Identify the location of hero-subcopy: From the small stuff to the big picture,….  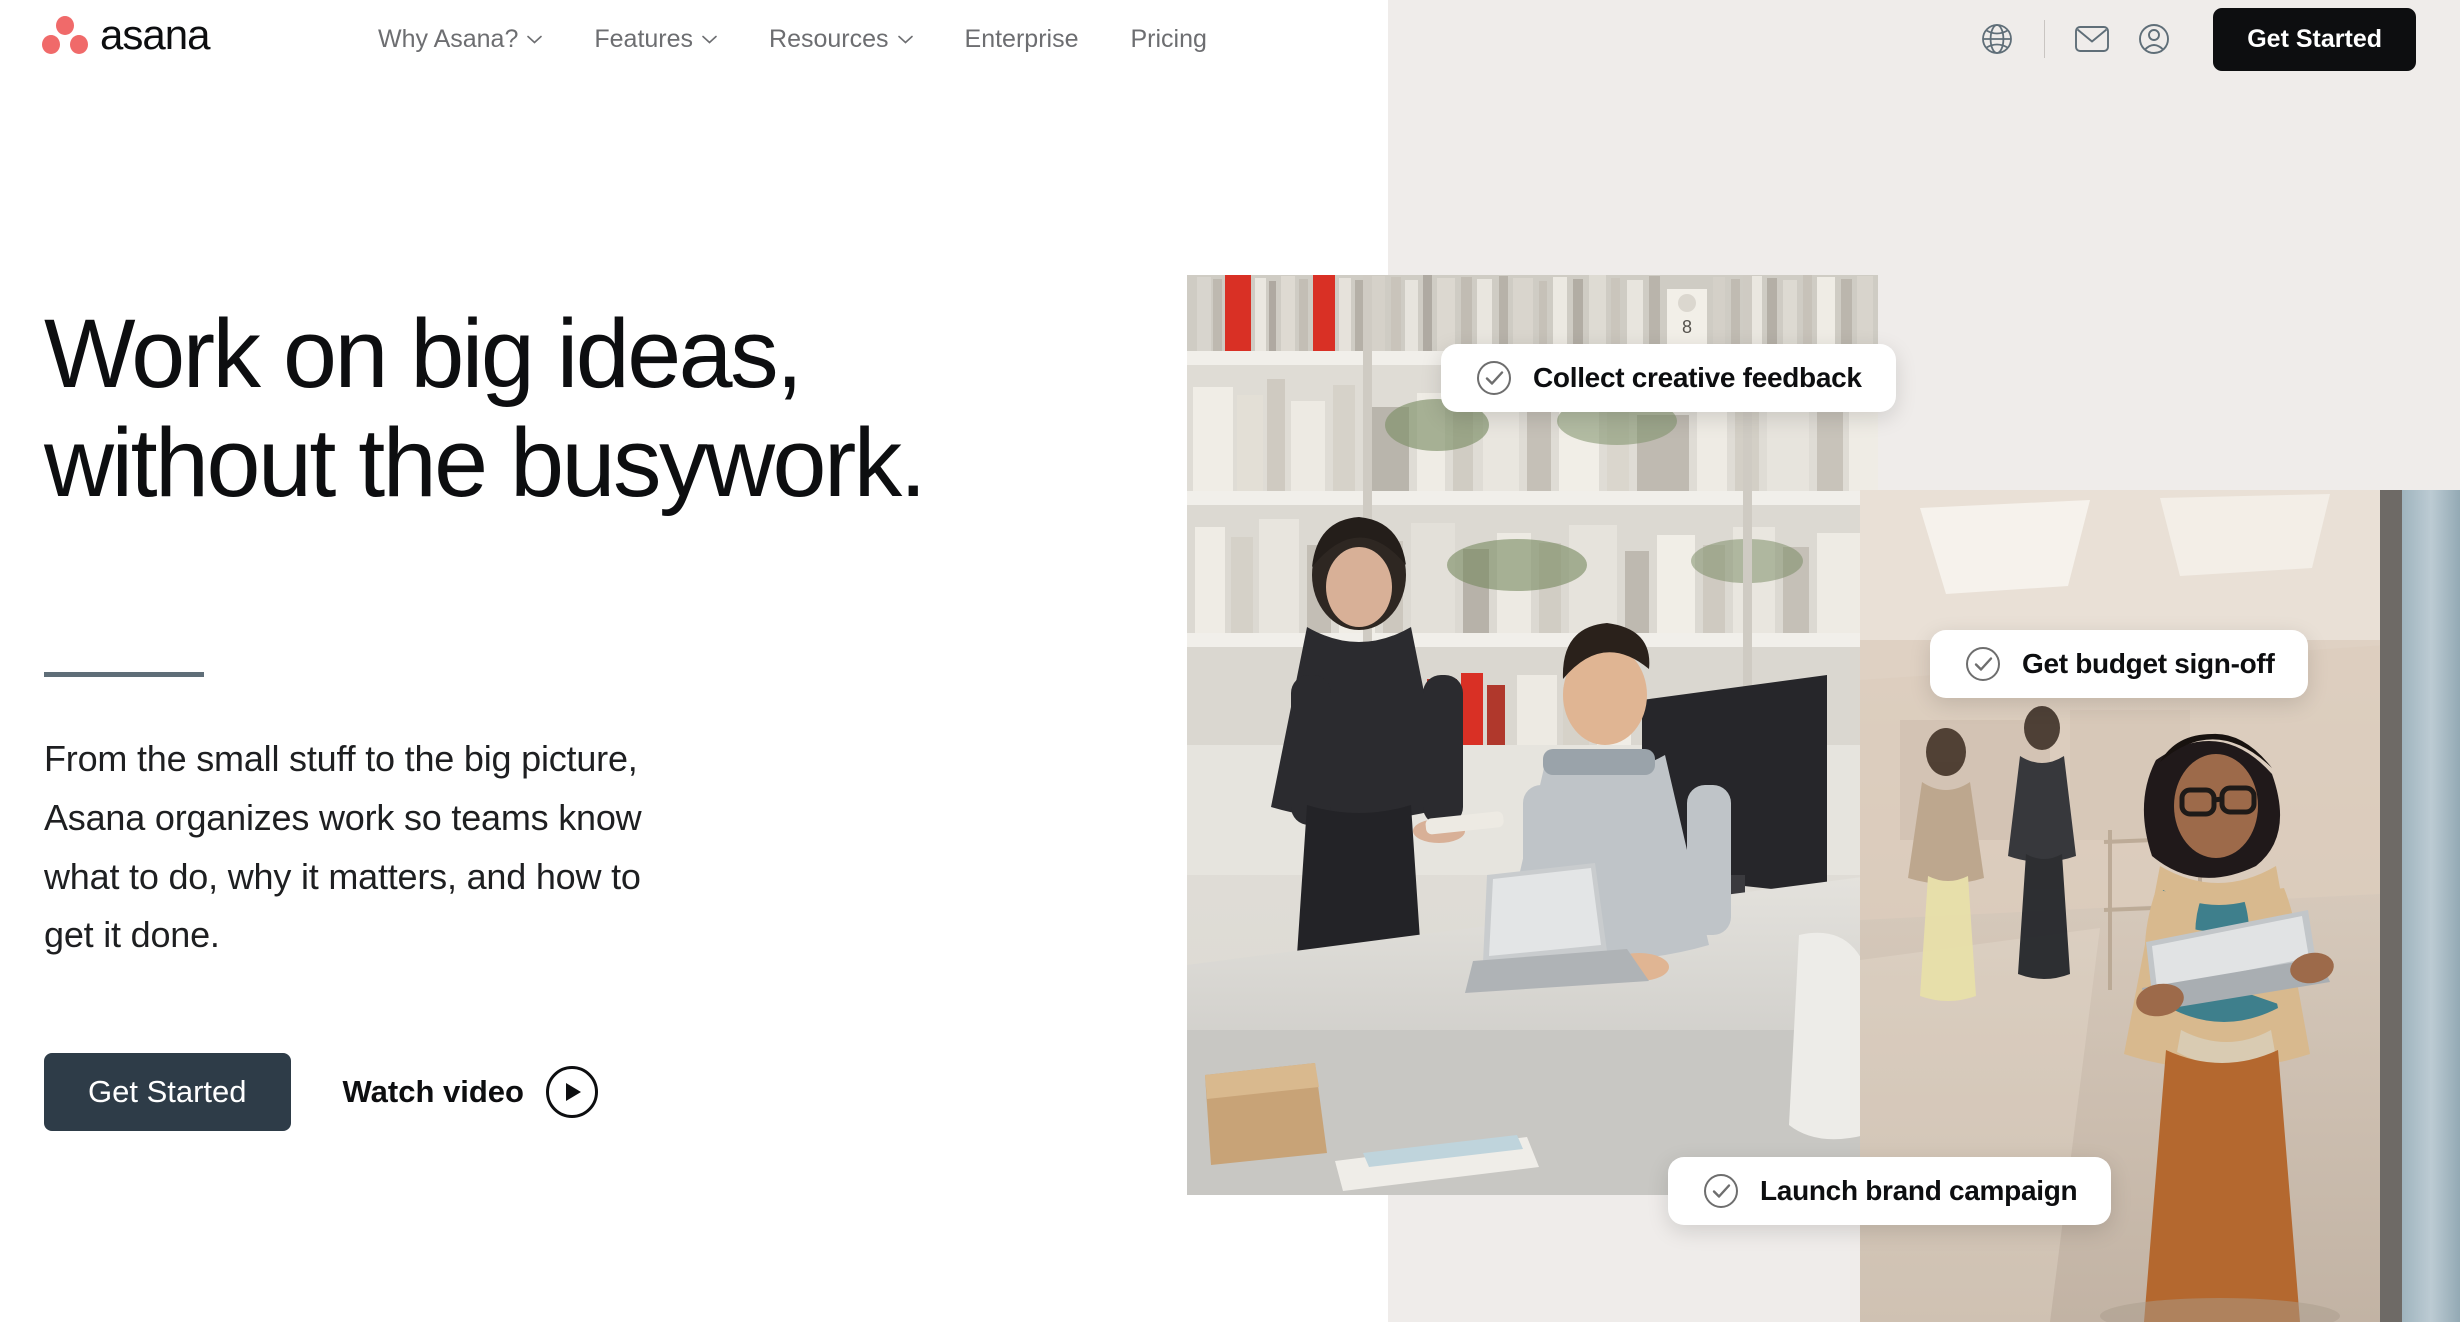
(343, 847).